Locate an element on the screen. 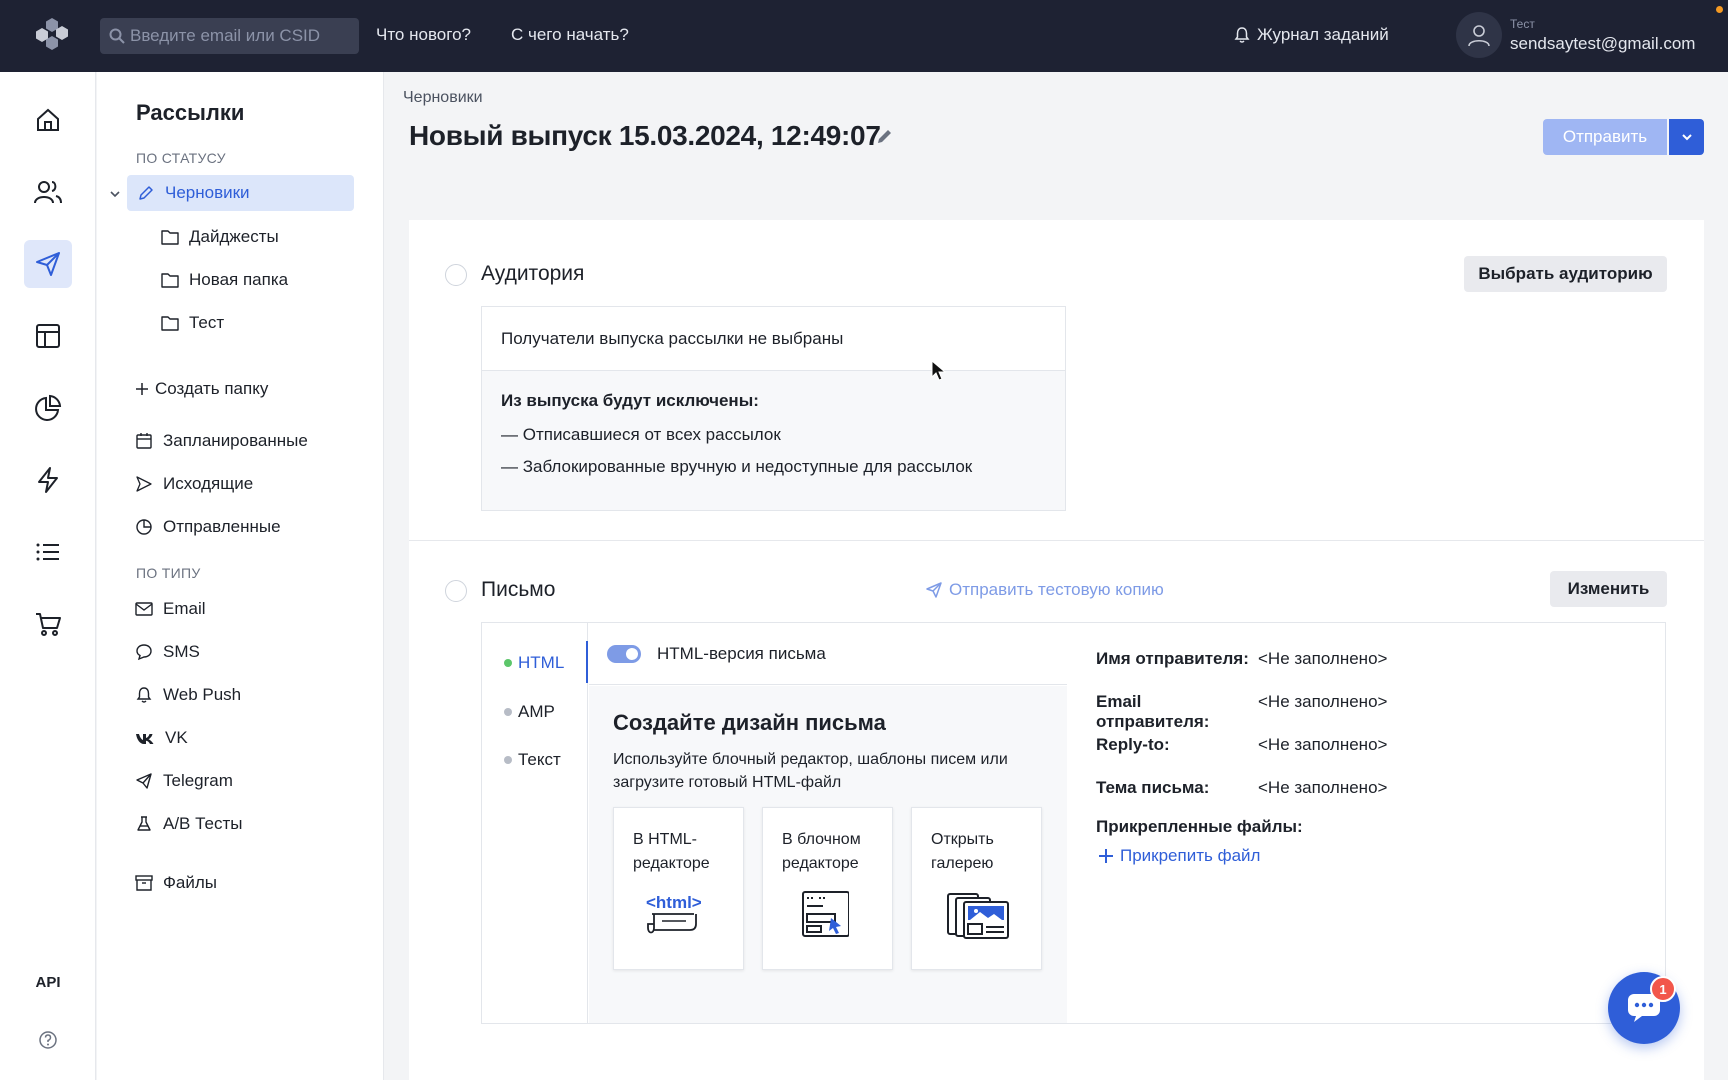 The image size is (1728, 1080). format-tabs: HTML AMP Текст is located at coordinates (535, 823).